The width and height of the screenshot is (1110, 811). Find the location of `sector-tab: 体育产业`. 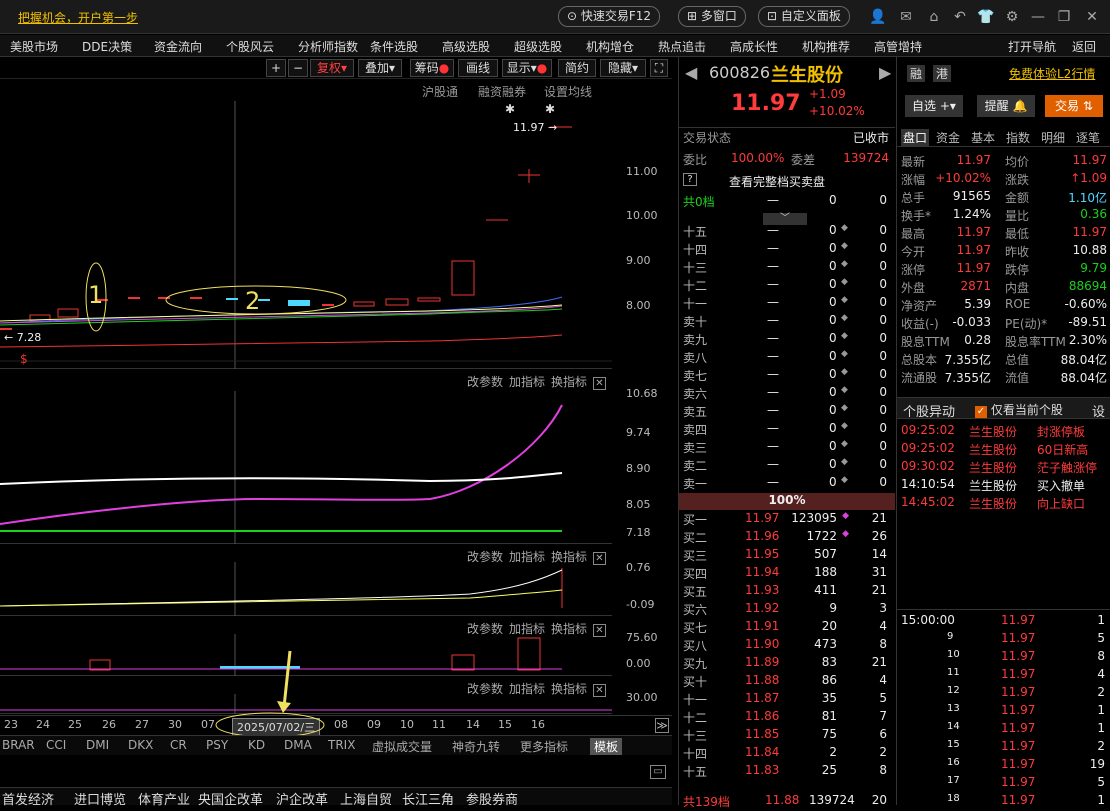

sector-tab: 体育产业 is located at coordinates (164, 798).